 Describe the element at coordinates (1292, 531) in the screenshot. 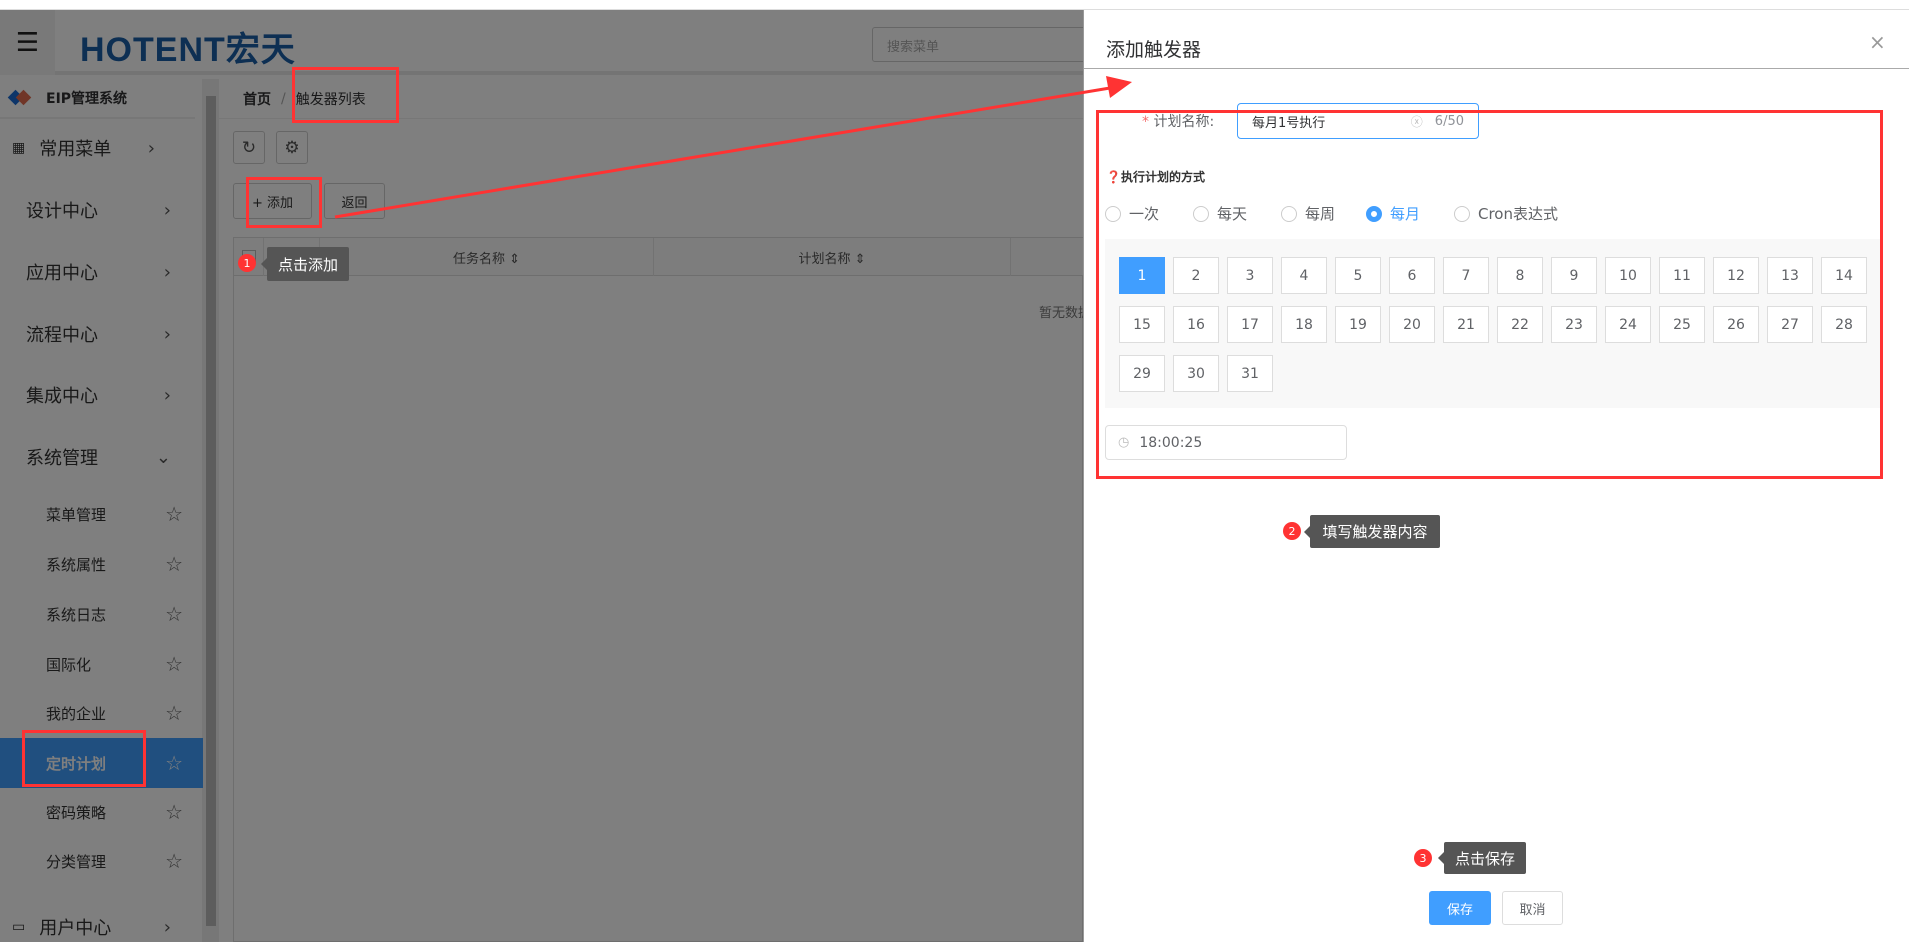

I see `annotation-badge: 2` at that location.